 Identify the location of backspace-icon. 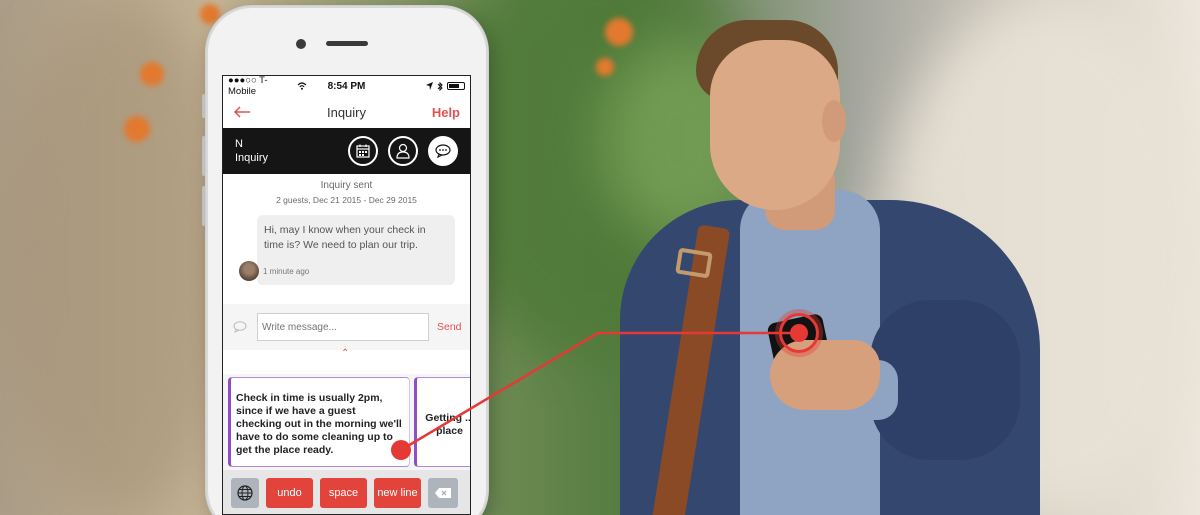
(443, 493).